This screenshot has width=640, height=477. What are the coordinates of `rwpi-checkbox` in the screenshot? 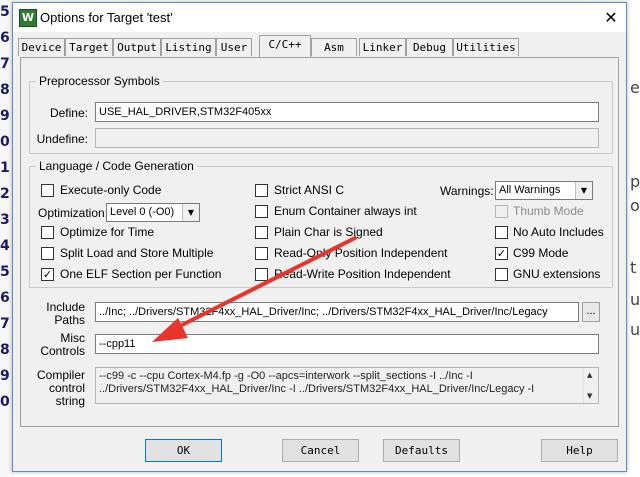 It's located at (261, 274).